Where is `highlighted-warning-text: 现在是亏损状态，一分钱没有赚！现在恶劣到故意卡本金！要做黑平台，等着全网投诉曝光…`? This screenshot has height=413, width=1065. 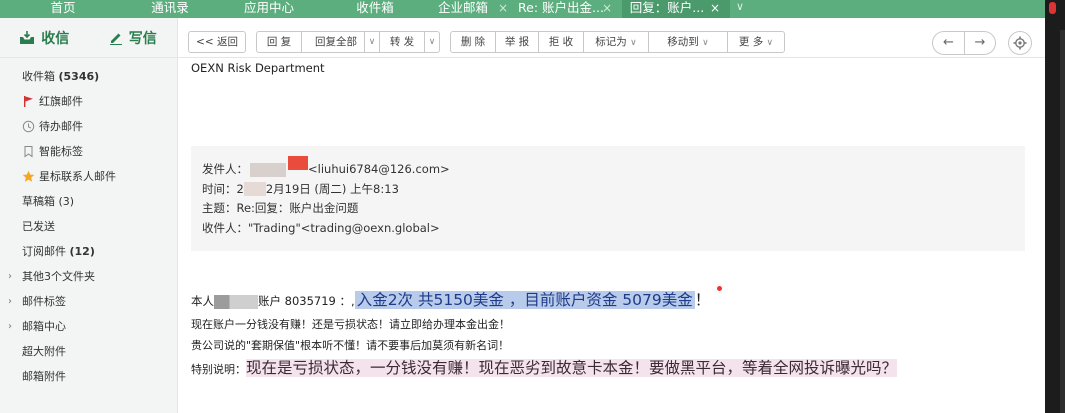
highlighted-warning-text: 现在是亏损状态，一分钱没有赚！现在恶劣到故意卡本金！要做黑平台，等着全网投诉曝光… is located at coordinates (572, 368).